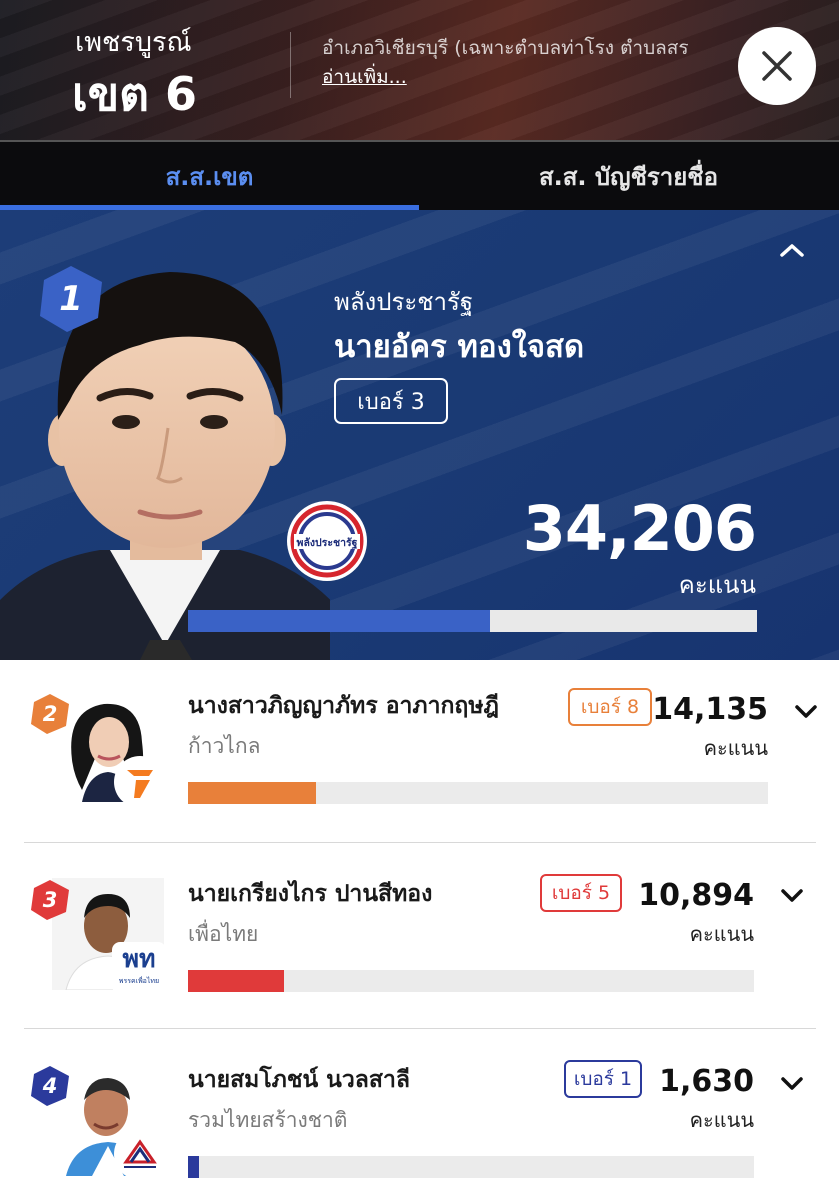 This screenshot has height=1200, width=839. What do you see at coordinates (639, 528) in the screenshot?
I see `winner-votes: 34,206` at bounding box center [639, 528].